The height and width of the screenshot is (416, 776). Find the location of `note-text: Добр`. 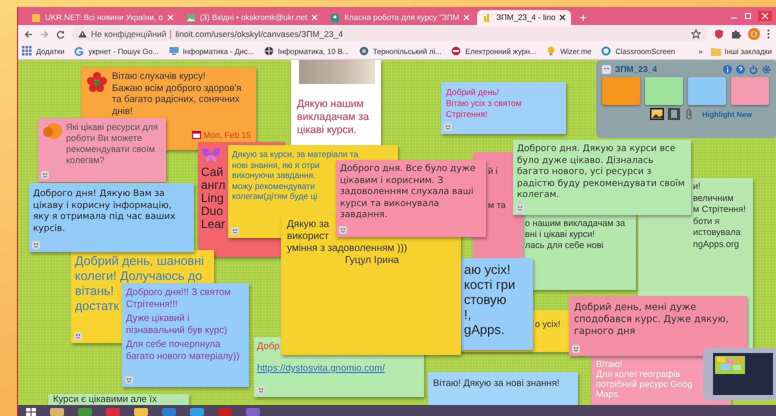

note-text: Добр is located at coordinates (268, 347).